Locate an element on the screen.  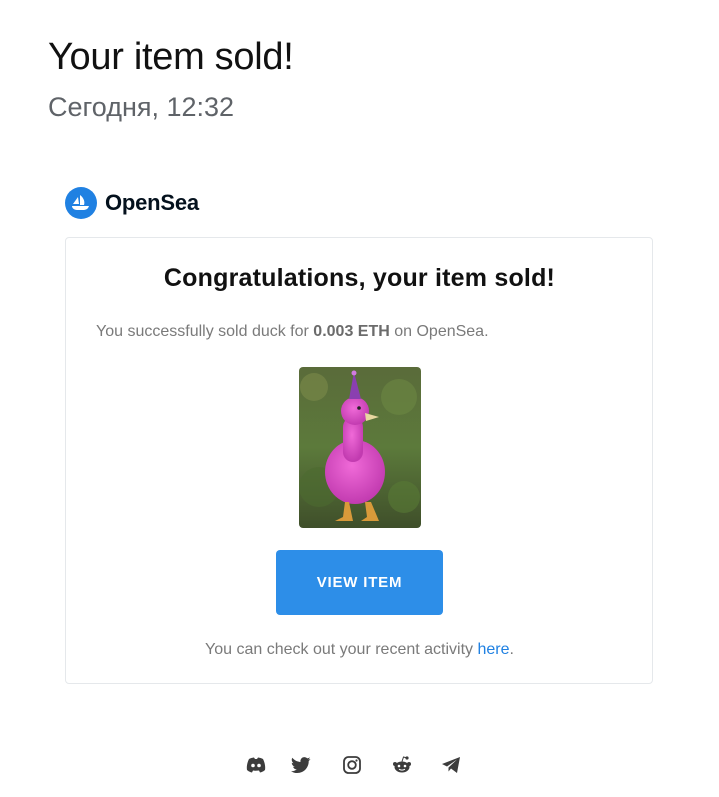
email-subject: Your item sold! is located at coordinates (171, 57).